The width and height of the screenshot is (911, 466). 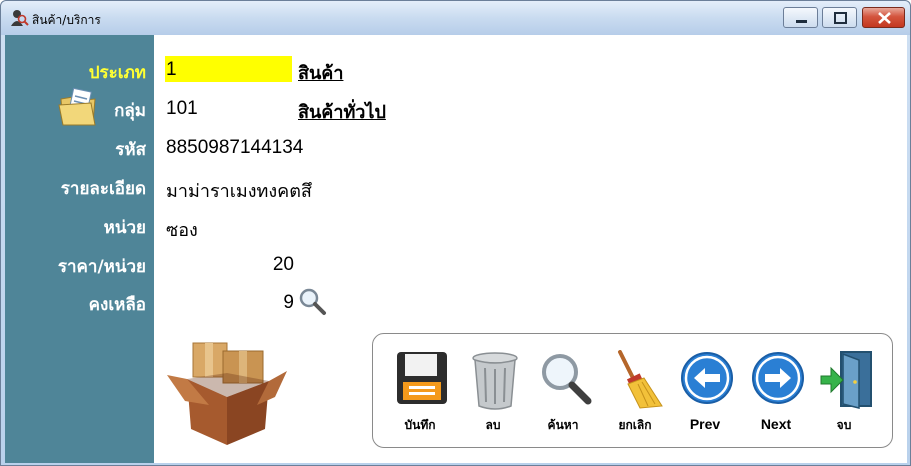 I want to click on minimize-icon, so click(x=801, y=21).